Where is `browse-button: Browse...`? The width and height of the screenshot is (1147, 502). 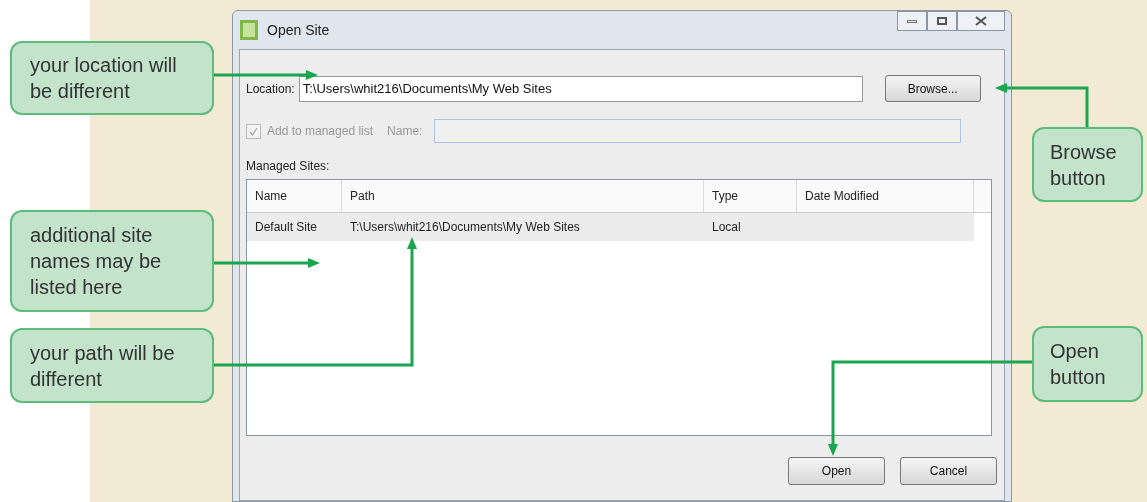
browse-button: Browse... is located at coordinates (932, 88).